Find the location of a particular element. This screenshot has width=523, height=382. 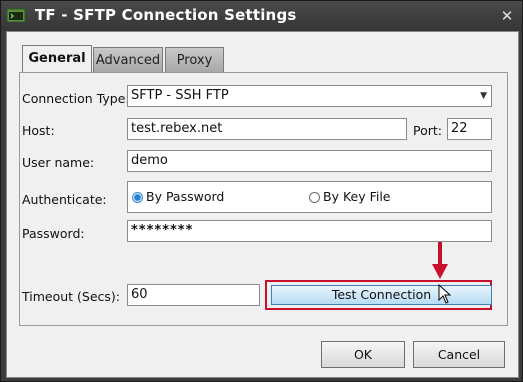

connection-type-value: SFTP - SSH FTP is located at coordinates (180, 95).